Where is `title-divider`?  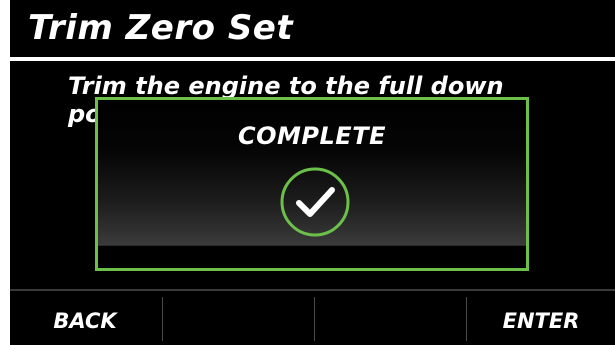
title-divider is located at coordinates (312, 59).